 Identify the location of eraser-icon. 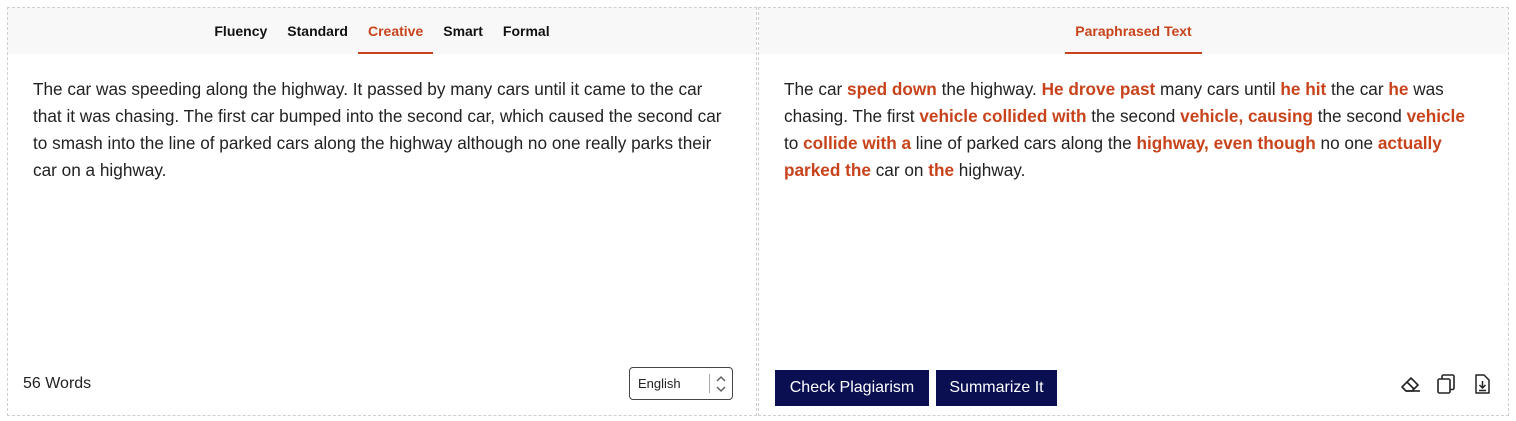
(1411, 384).